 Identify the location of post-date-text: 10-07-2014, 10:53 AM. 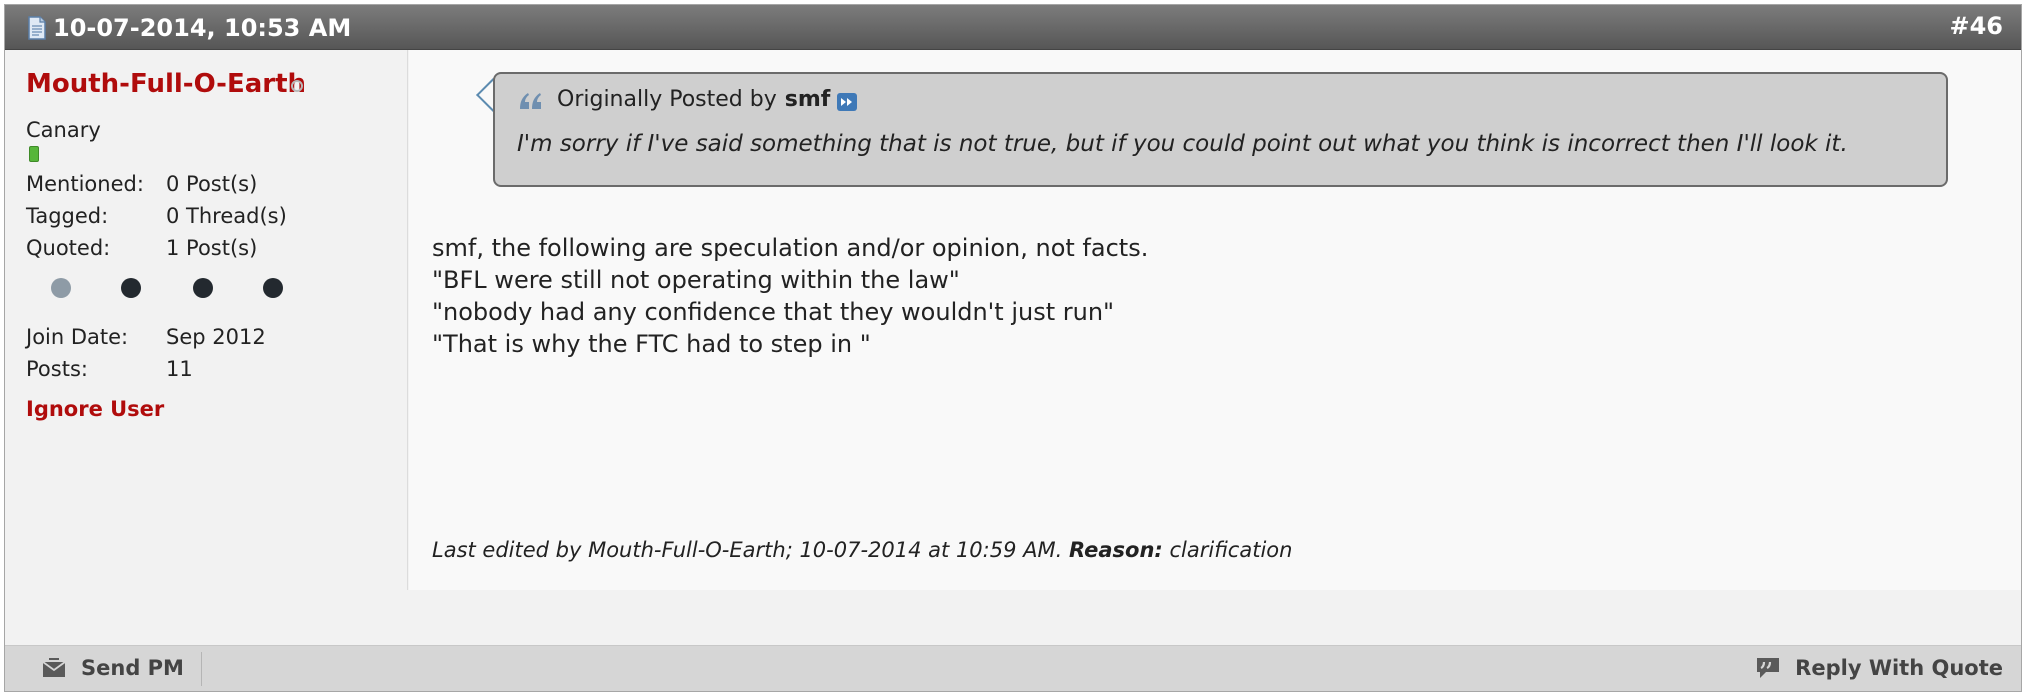
(202, 28).